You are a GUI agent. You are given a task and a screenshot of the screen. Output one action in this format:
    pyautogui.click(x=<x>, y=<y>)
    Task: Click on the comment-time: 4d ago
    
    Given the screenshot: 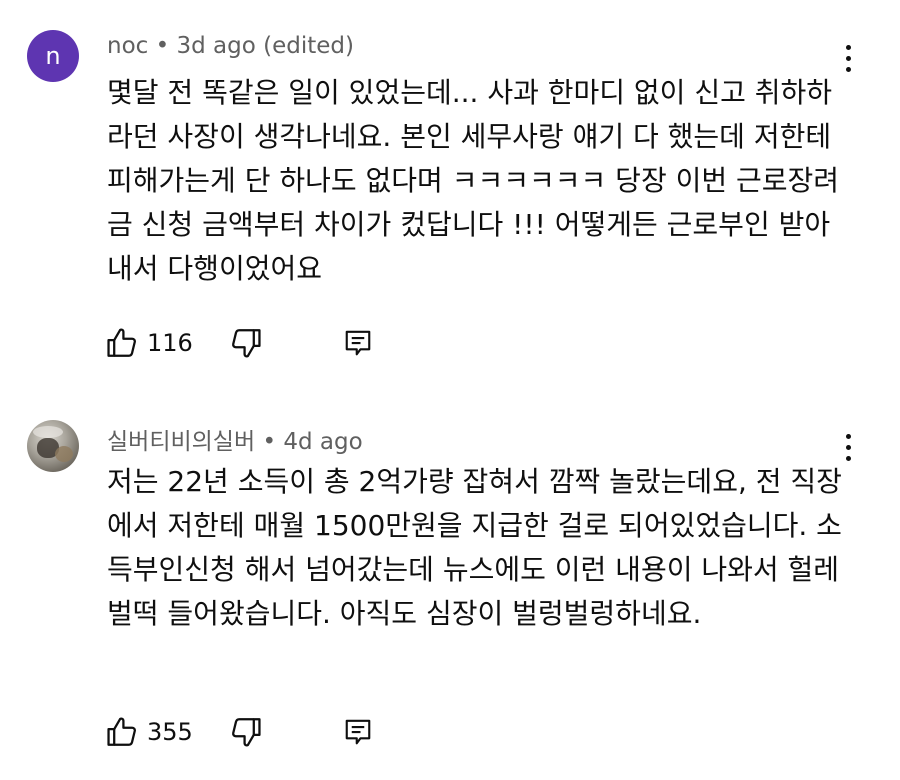 What is the action you would take?
    pyautogui.click(x=322, y=442)
    